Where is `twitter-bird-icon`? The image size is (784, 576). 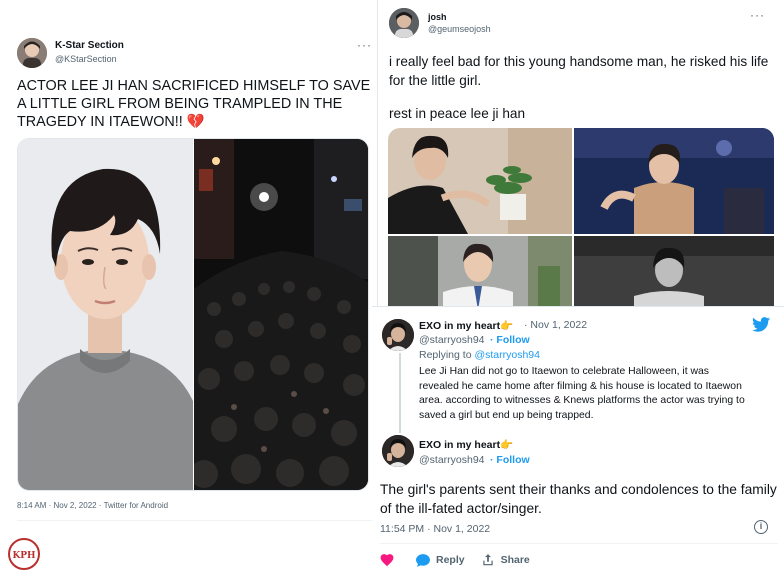
twitter-bird-icon is located at coordinates (761, 327).